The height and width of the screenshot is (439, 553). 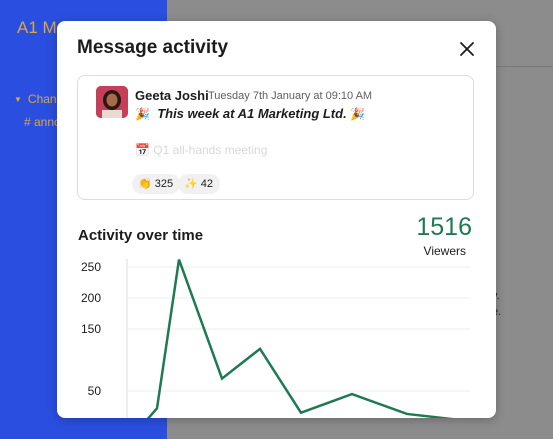 What do you see at coordinates (91, 267) in the screenshot?
I see `chart-y-tick-label: 250` at bounding box center [91, 267].